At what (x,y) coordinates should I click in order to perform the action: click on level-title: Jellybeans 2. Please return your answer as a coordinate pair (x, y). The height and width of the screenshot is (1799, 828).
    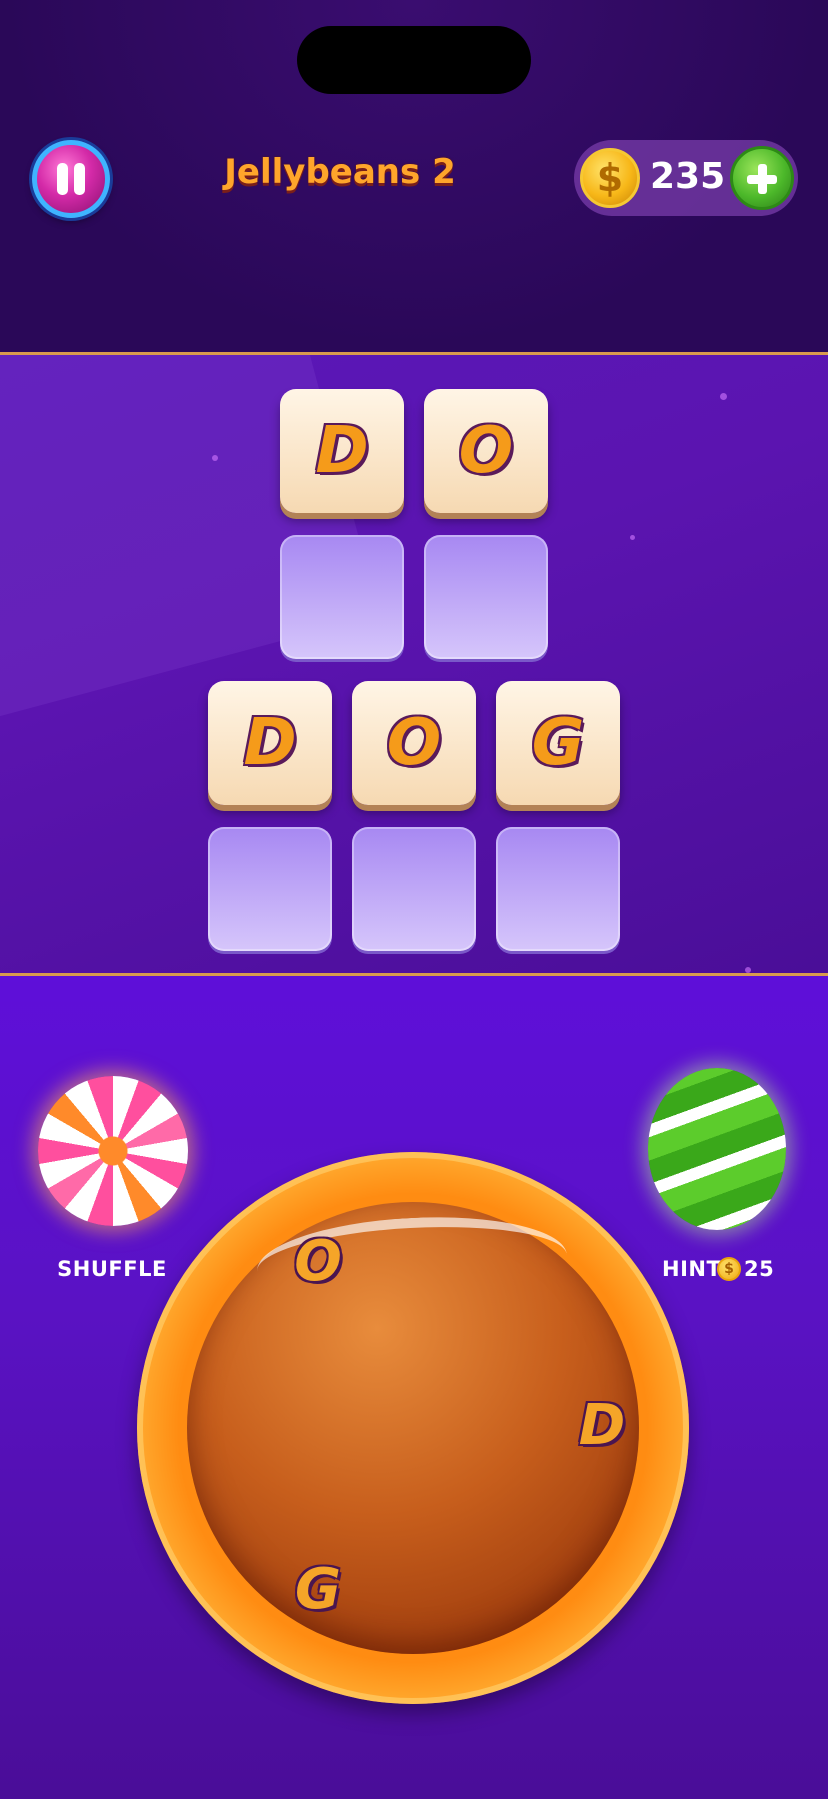
    Looking at the image, I should click on (340, 172).